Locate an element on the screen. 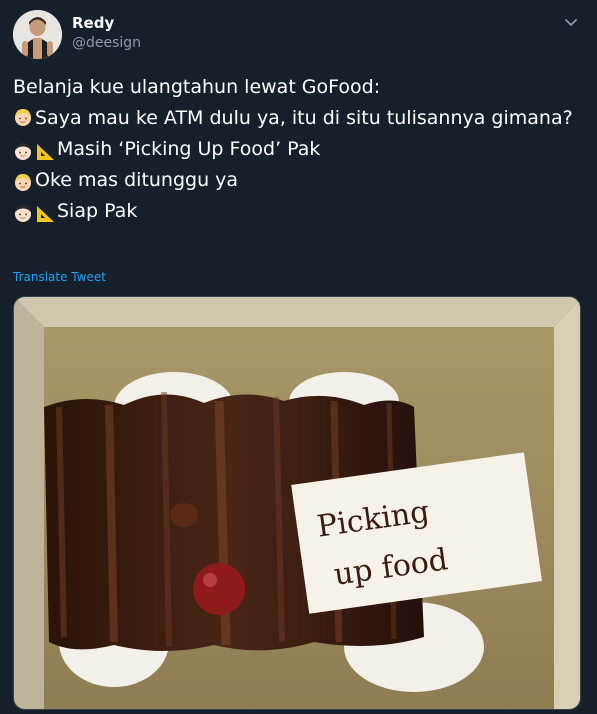  tweet-line-text: Masih ‘Picking Up Food’ Pak is located at coordinates (189, 149).